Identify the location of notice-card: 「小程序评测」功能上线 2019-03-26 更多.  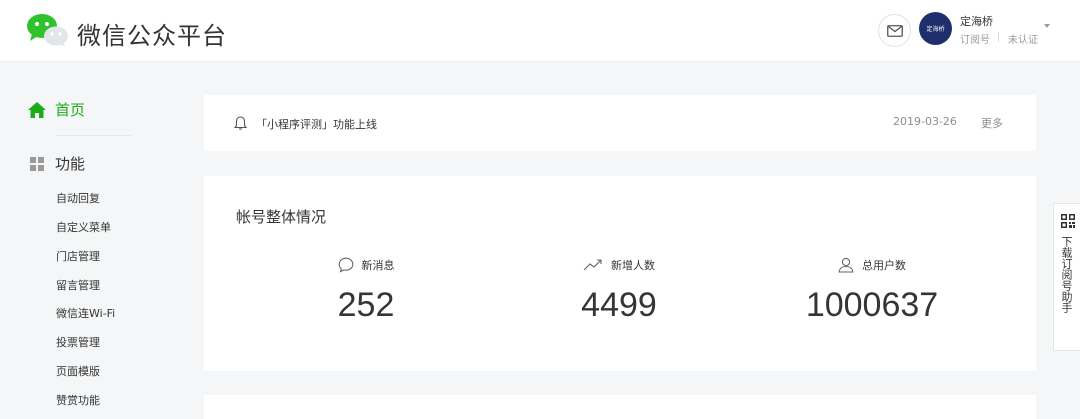
(620, 123).